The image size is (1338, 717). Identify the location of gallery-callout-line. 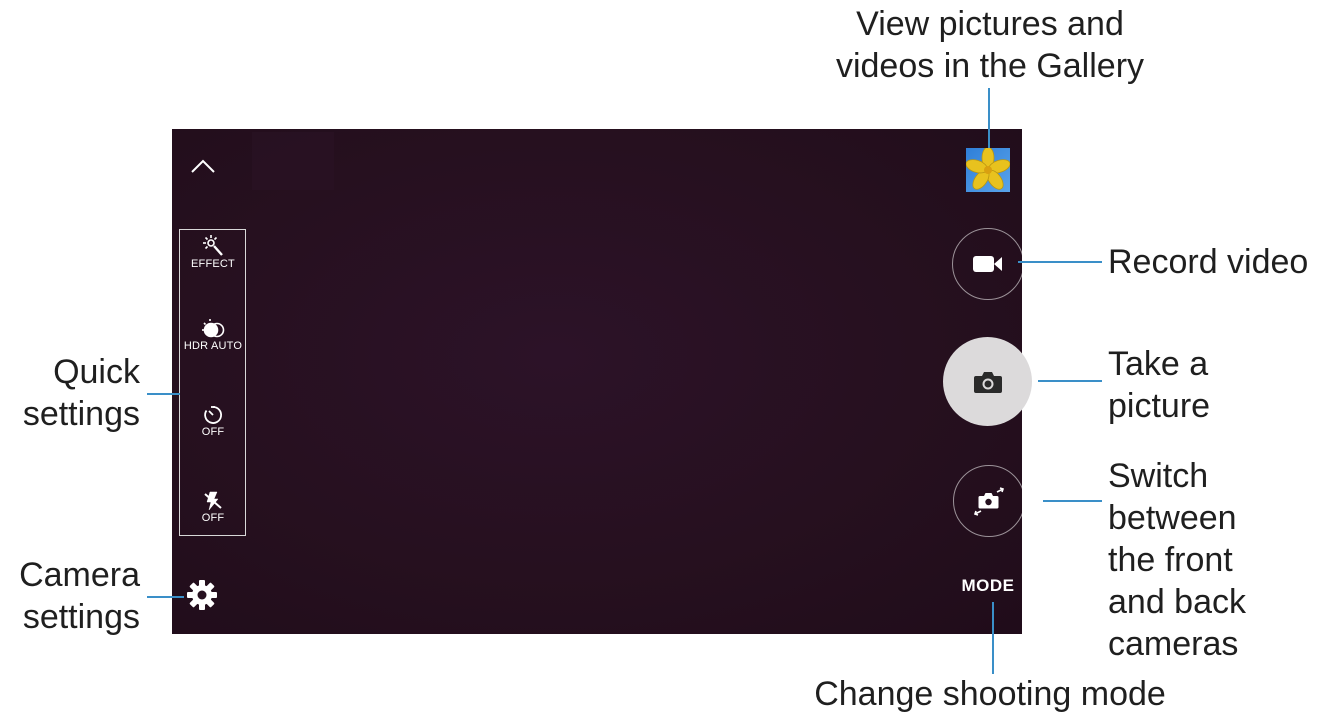
(989, 118).